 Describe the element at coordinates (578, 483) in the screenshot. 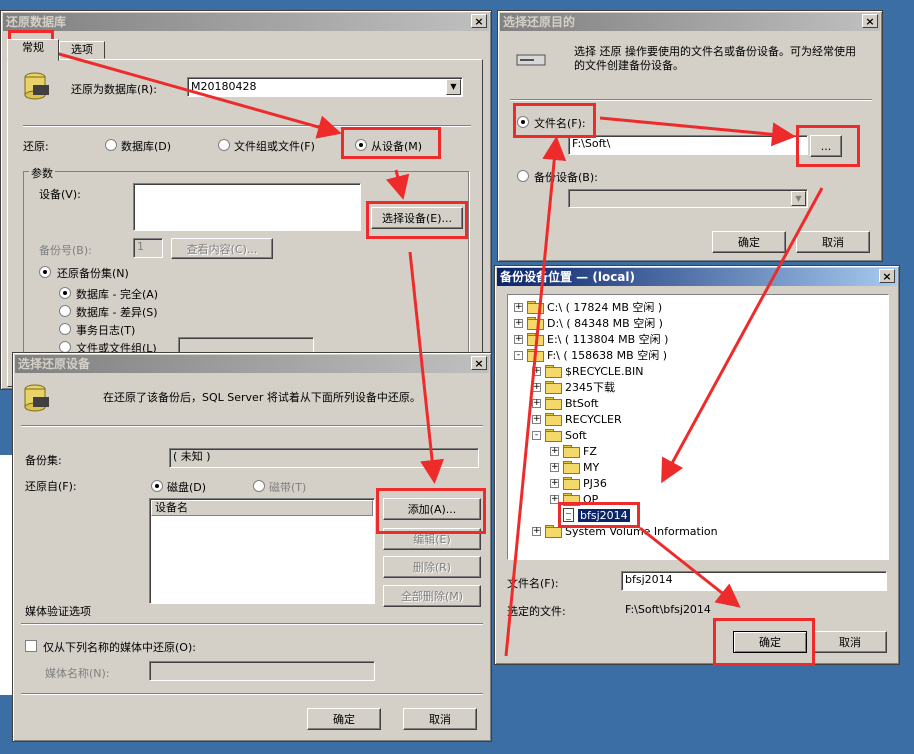

I see `tree-node: + PJ36` at that location.